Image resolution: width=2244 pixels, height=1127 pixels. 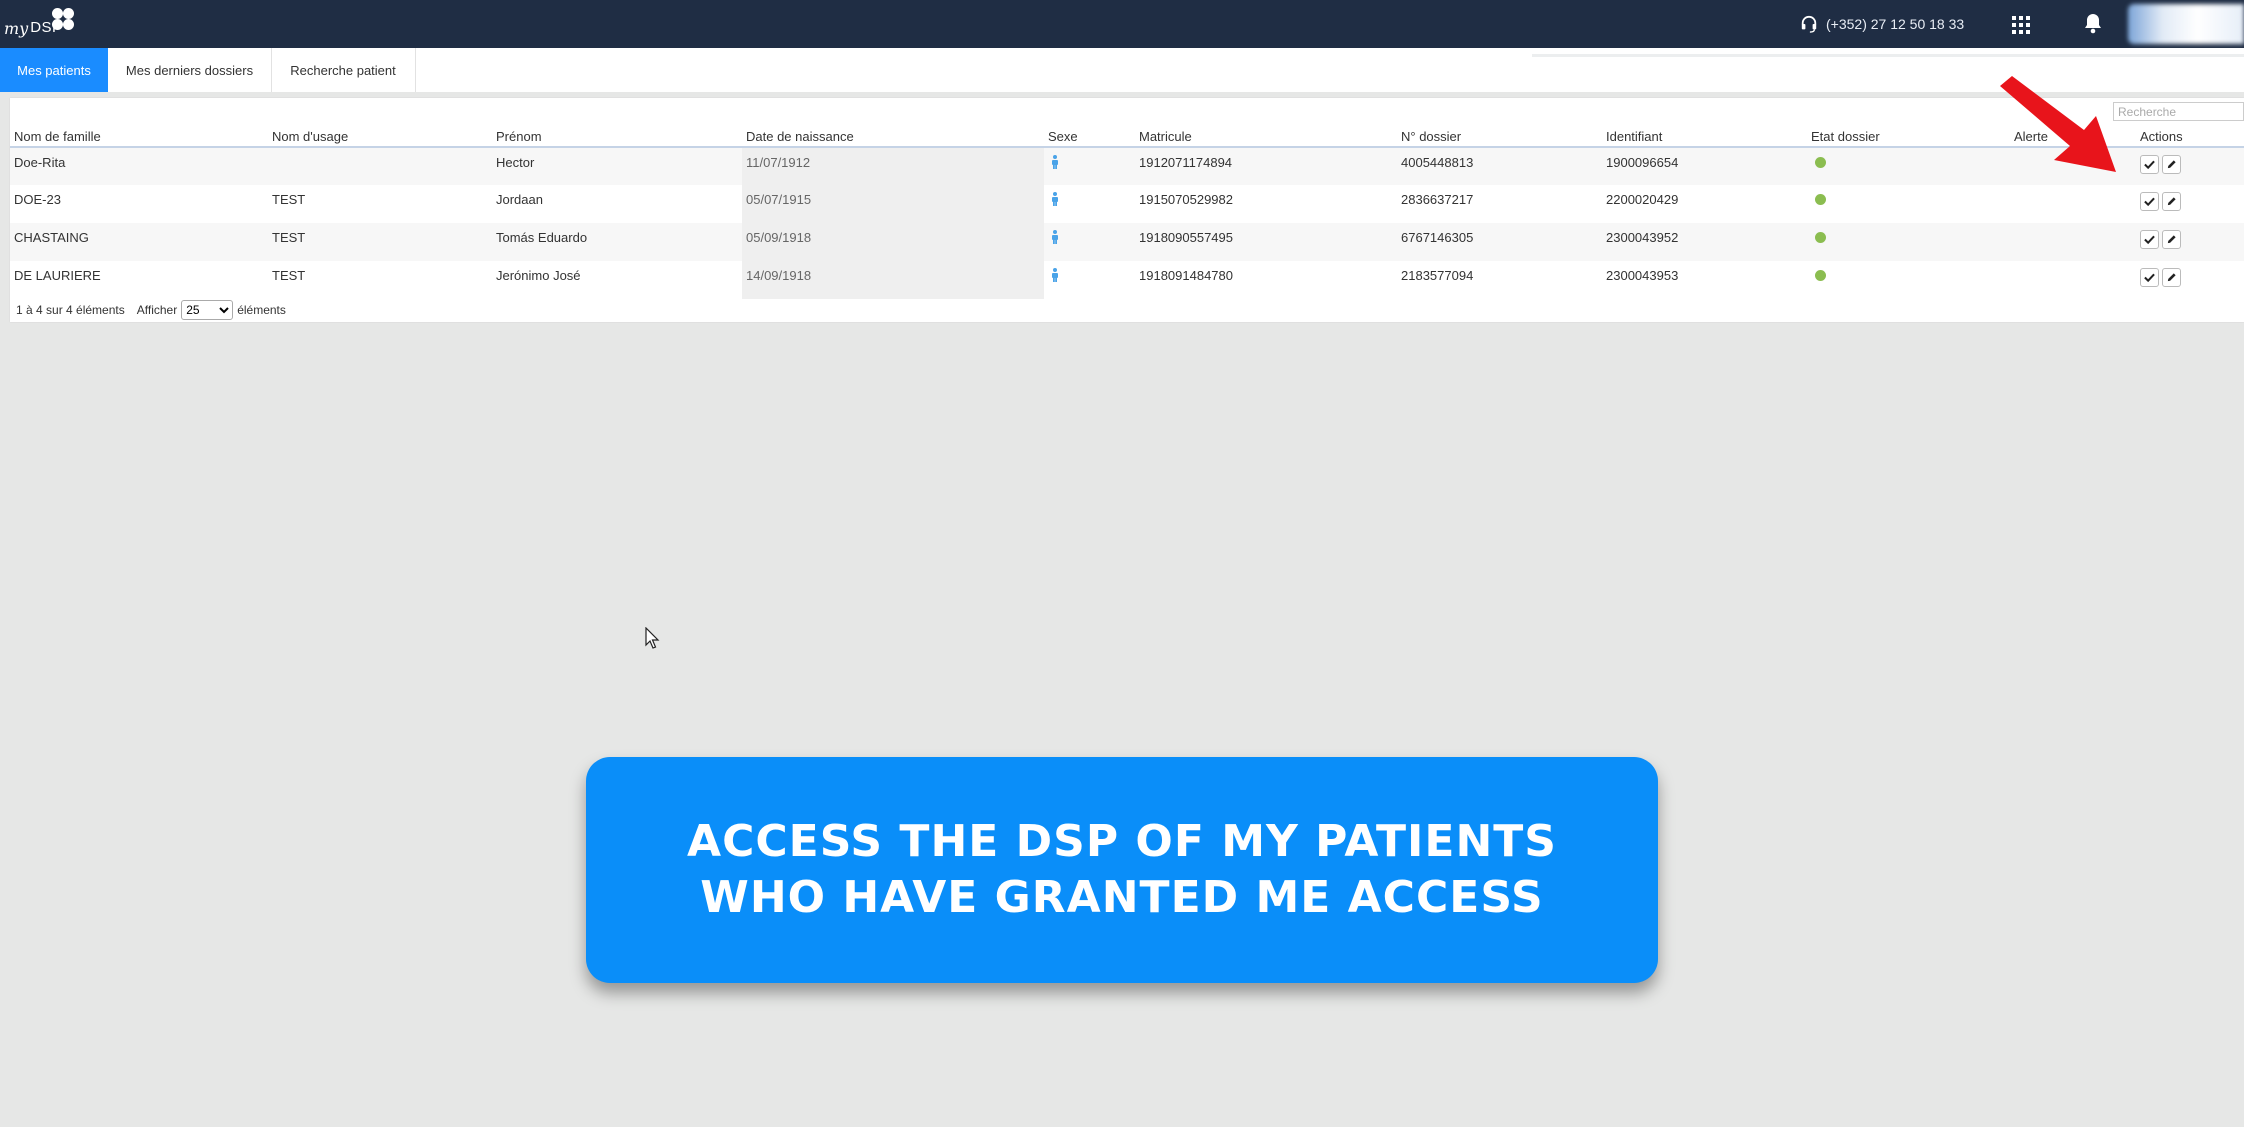 I want to click on mydsp-logo: my DSP, so click(x=44, y=24).